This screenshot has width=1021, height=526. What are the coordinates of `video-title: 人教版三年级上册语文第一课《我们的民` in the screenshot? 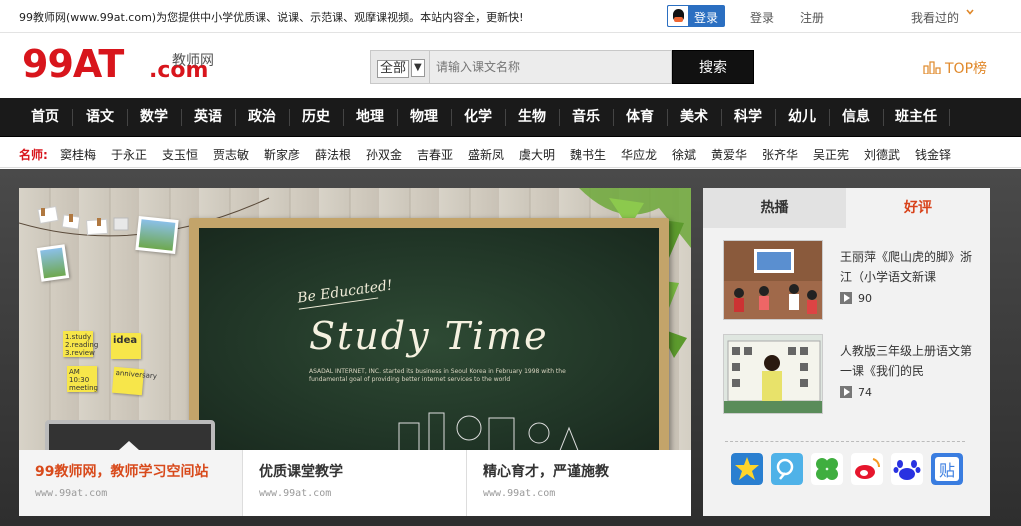 It's located at (910, 361).